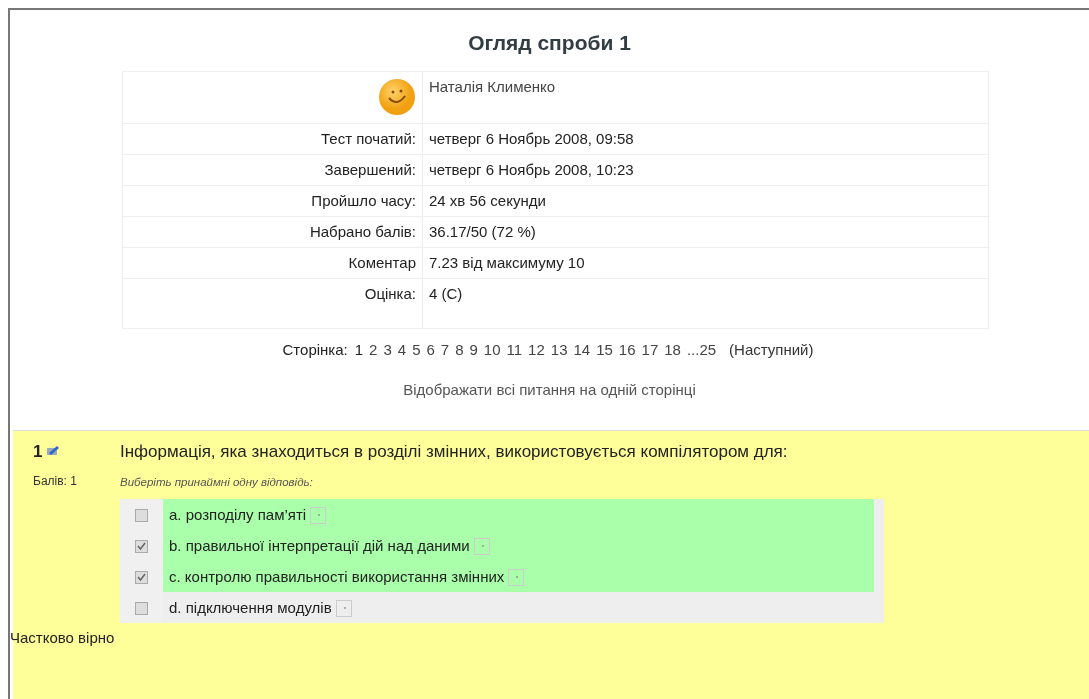 The height and width of the screenshot is (699, 1089). Describe the element at coordinates (701, 349) in the screenshot. I see `page-link: ...25` at that location.